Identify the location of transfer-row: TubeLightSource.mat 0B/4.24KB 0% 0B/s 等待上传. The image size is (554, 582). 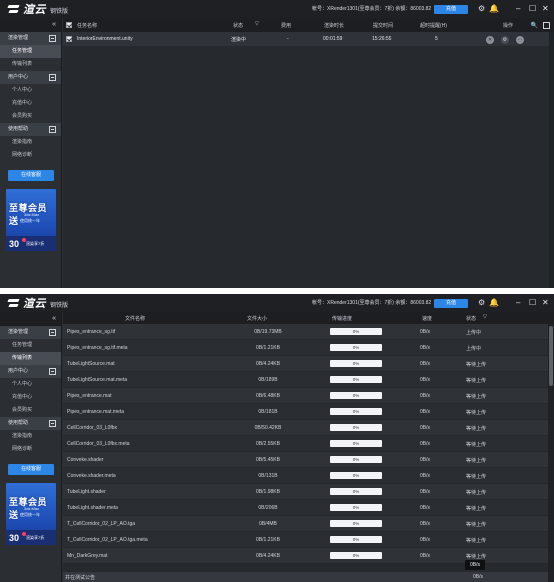
(305, 364).